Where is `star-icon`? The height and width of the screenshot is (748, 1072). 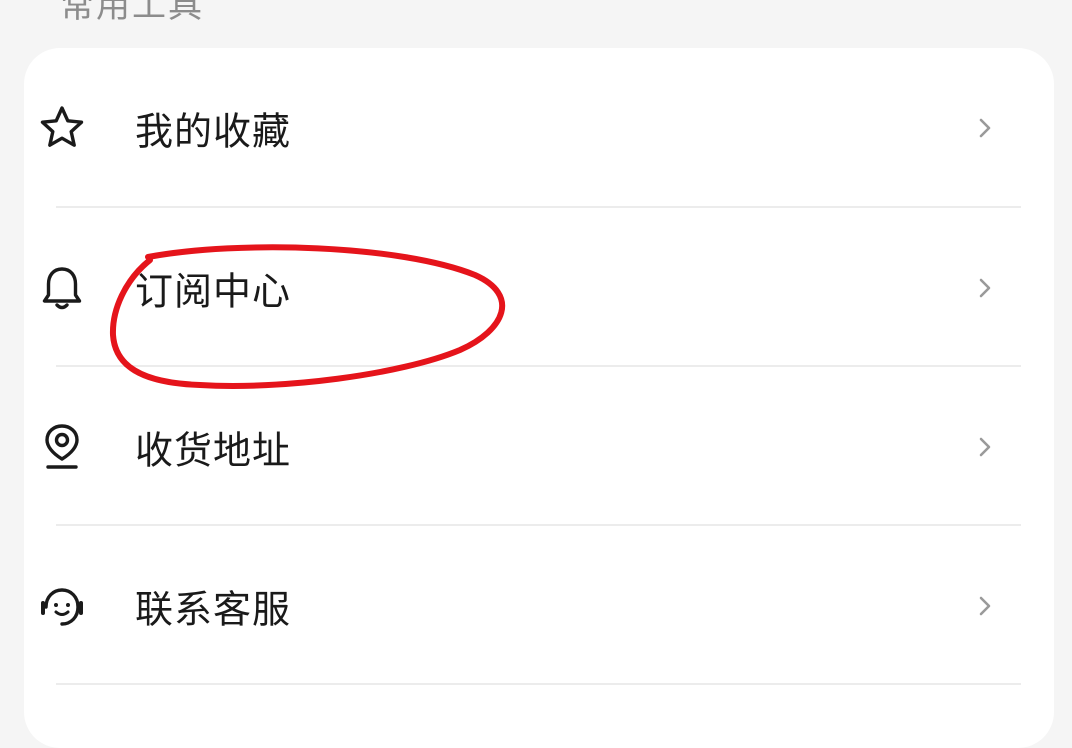
star-icon is located at coordinates (62, 128).